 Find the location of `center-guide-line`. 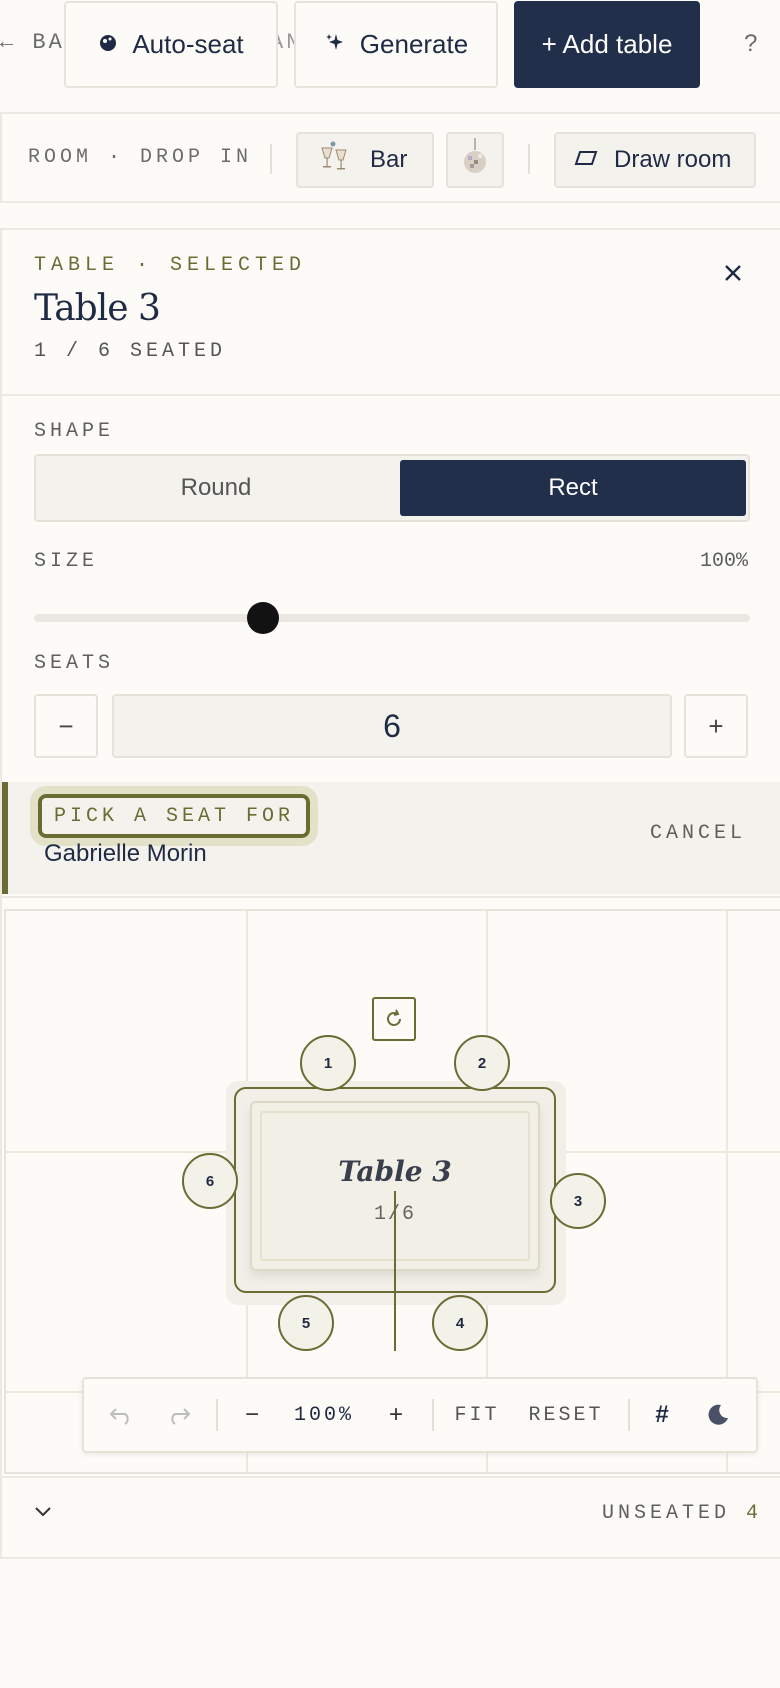

center-guide-line is located at coordinates (395, 1271).